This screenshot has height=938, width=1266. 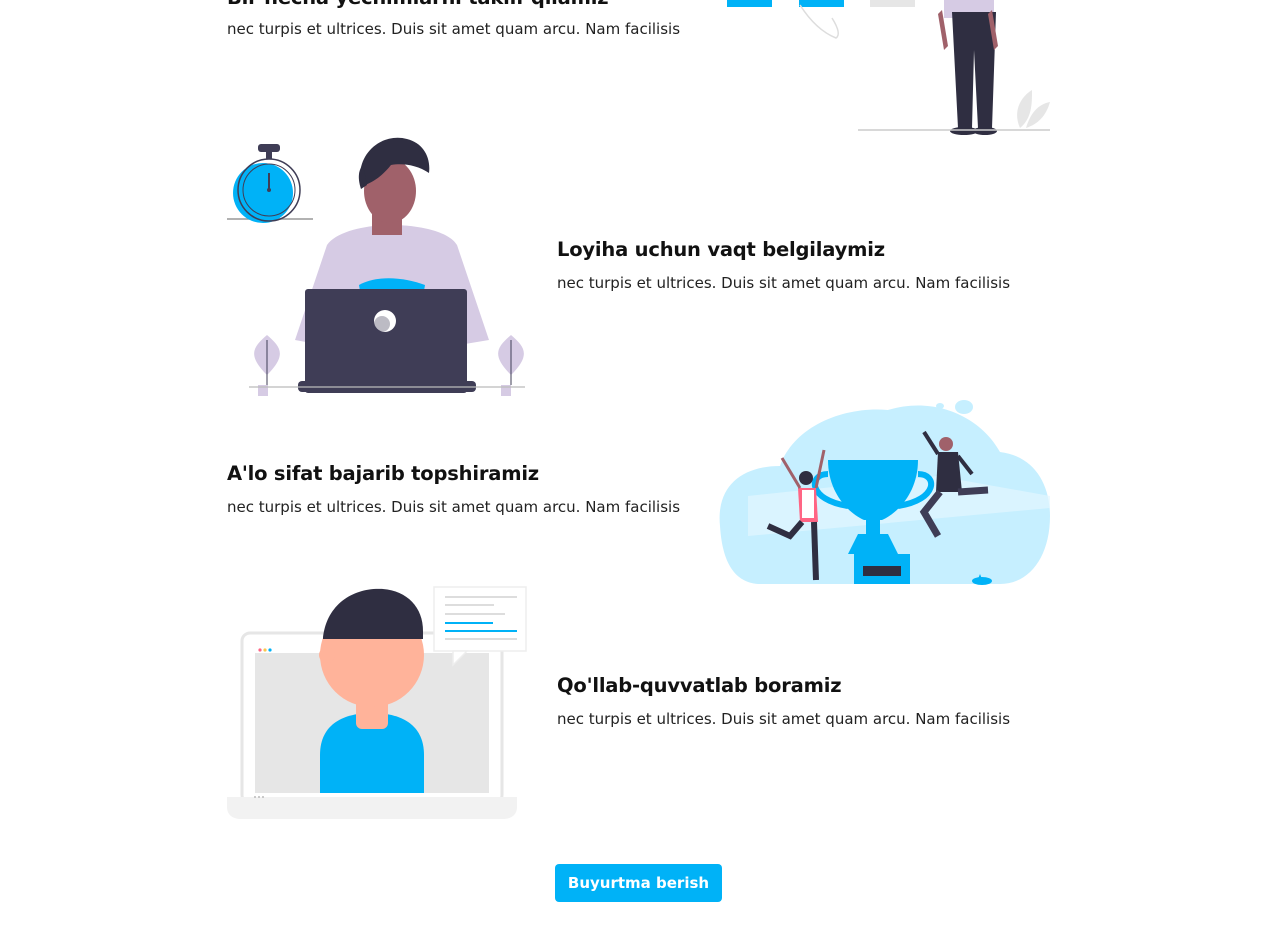 What do you see at coordinates (418, 4) in the screenshot?
I see `feature-title-solutions: Bir necha yechimlarni taklif qilamiz` at bounding box center [418, 4].